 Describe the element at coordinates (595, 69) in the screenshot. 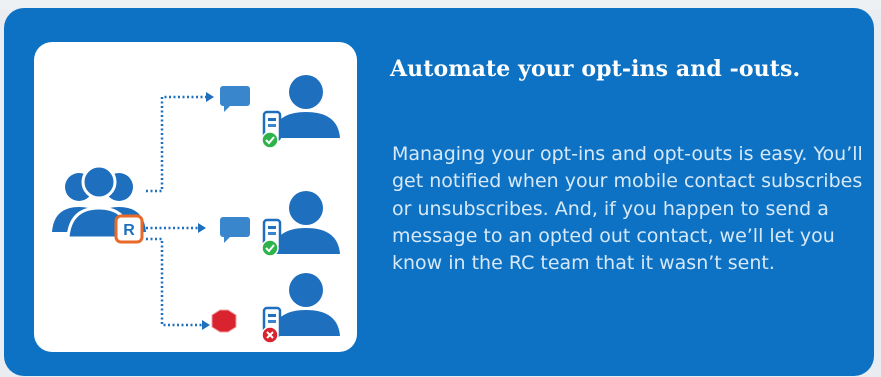

I see `feature-title: Automate your opt-ins and -outs.` at that location.